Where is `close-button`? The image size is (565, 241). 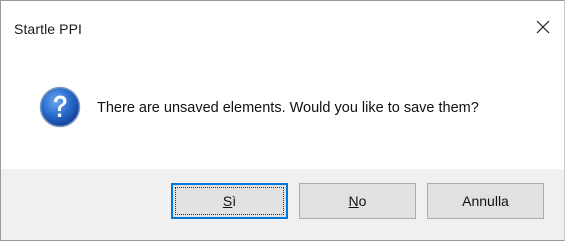
close-button is located at coordinates (543, 27).